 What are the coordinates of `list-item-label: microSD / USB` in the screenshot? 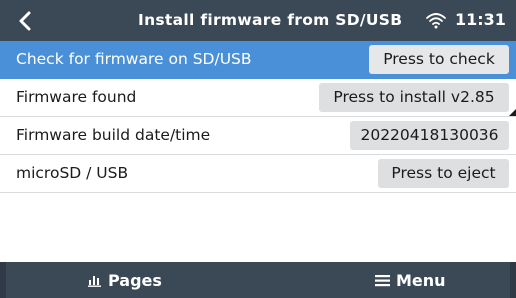 It's located at (72, 173).